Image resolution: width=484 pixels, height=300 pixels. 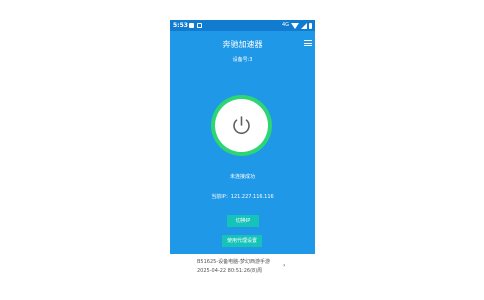 I want to click on notification-icon, so click(x=191, y=25).